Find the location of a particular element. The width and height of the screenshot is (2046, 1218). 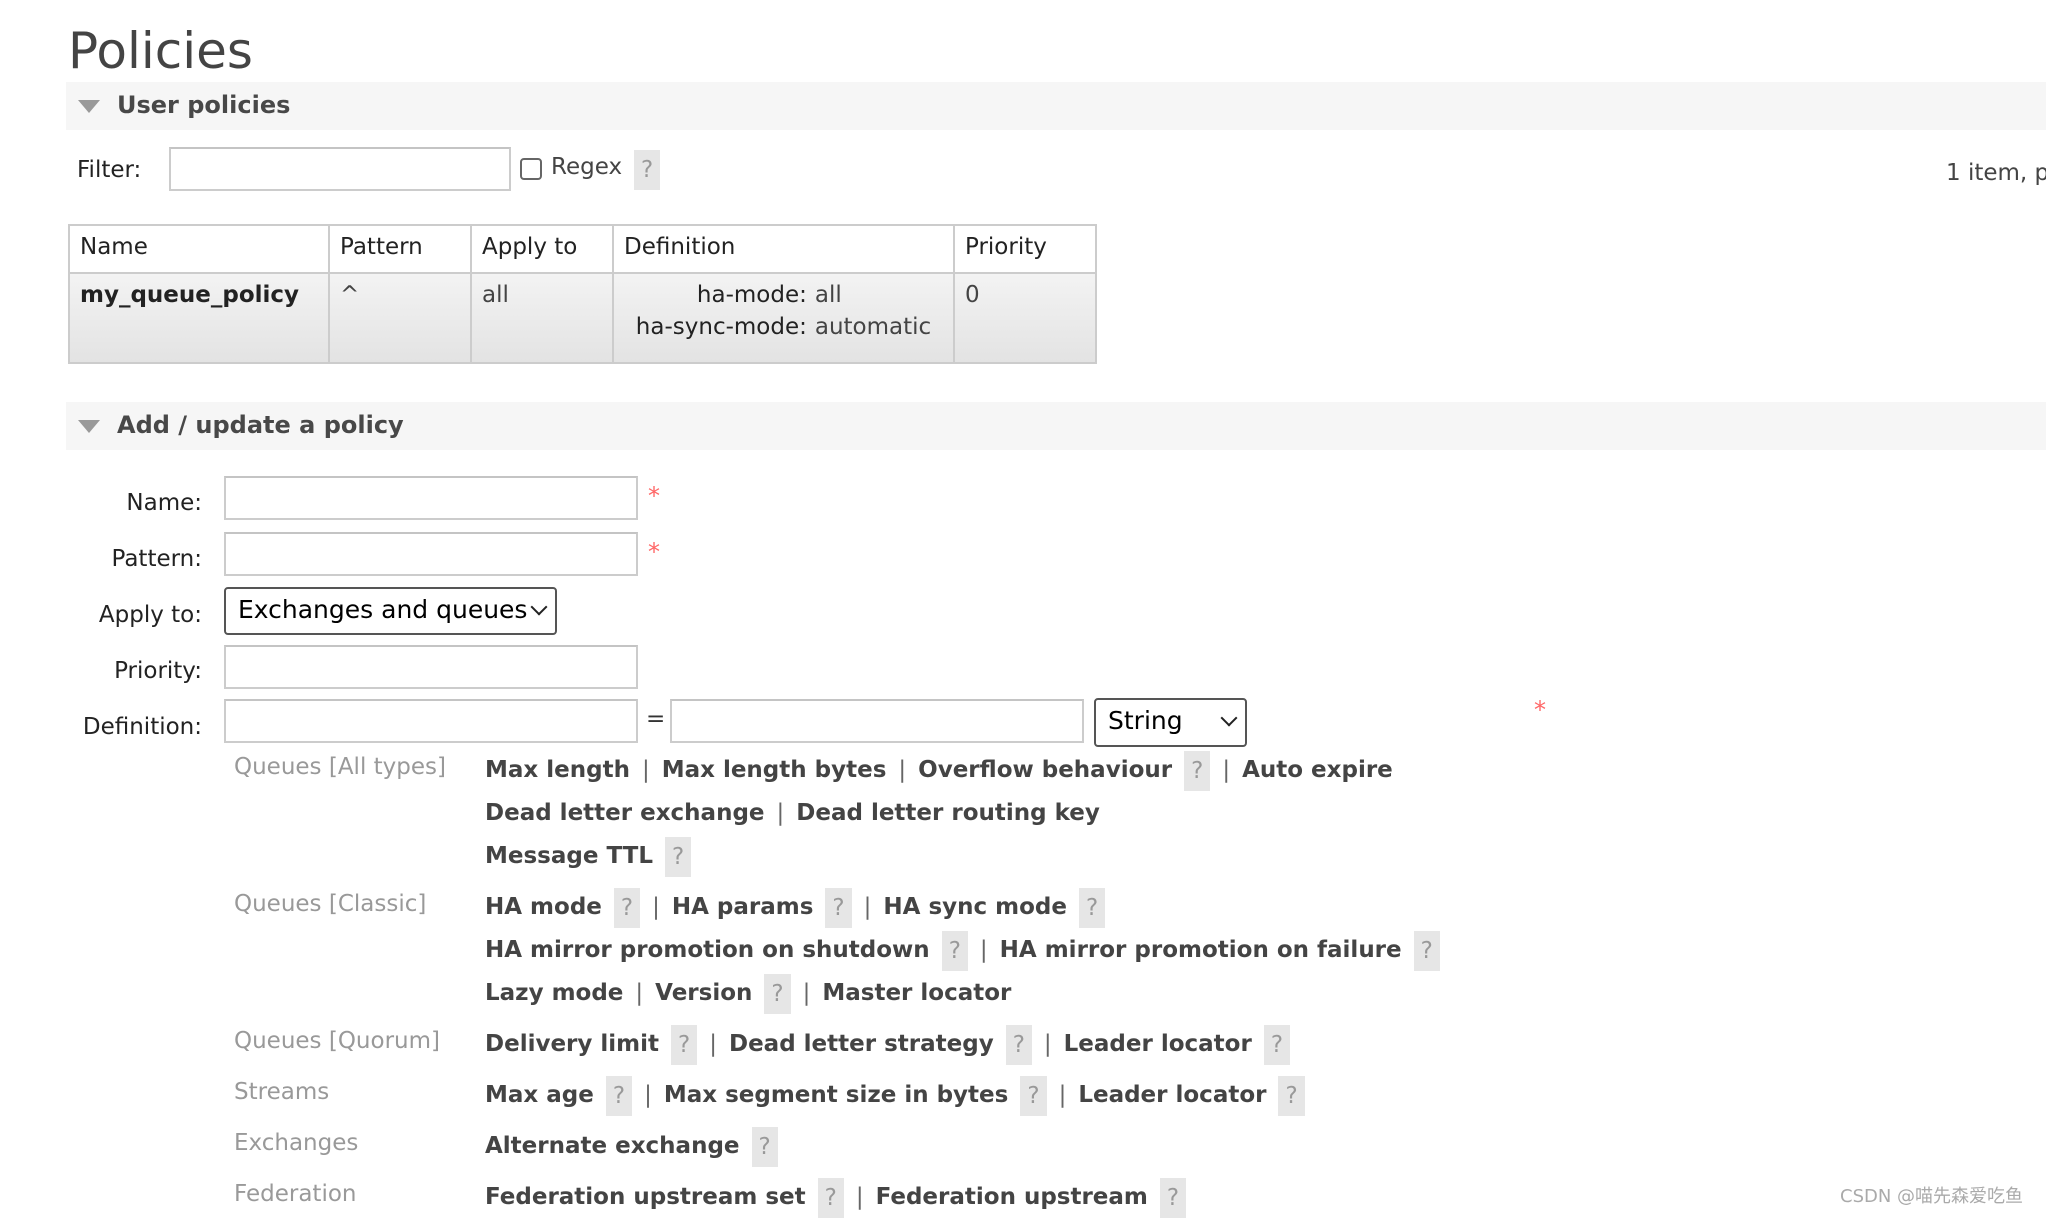

apply-to-select: Exchanges and queues is located at coordinates (390, 611).